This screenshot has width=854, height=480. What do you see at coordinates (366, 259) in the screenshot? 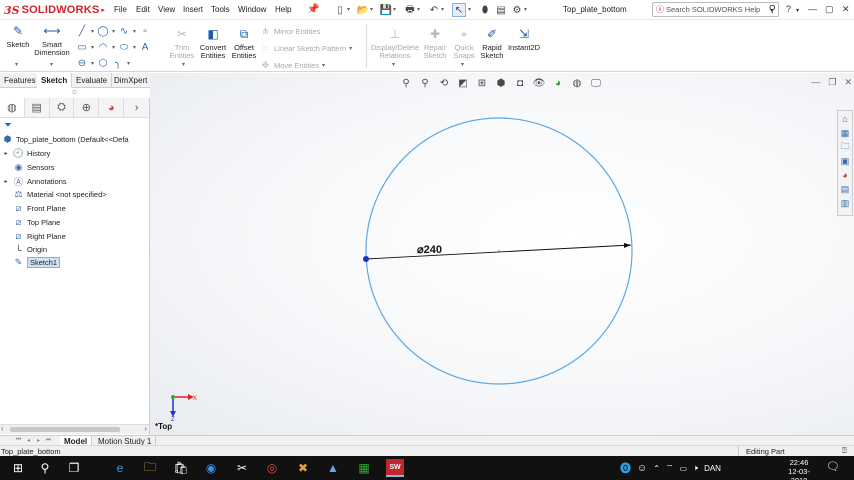
I see `circle-edge-point` at bounding box center [366, 259].